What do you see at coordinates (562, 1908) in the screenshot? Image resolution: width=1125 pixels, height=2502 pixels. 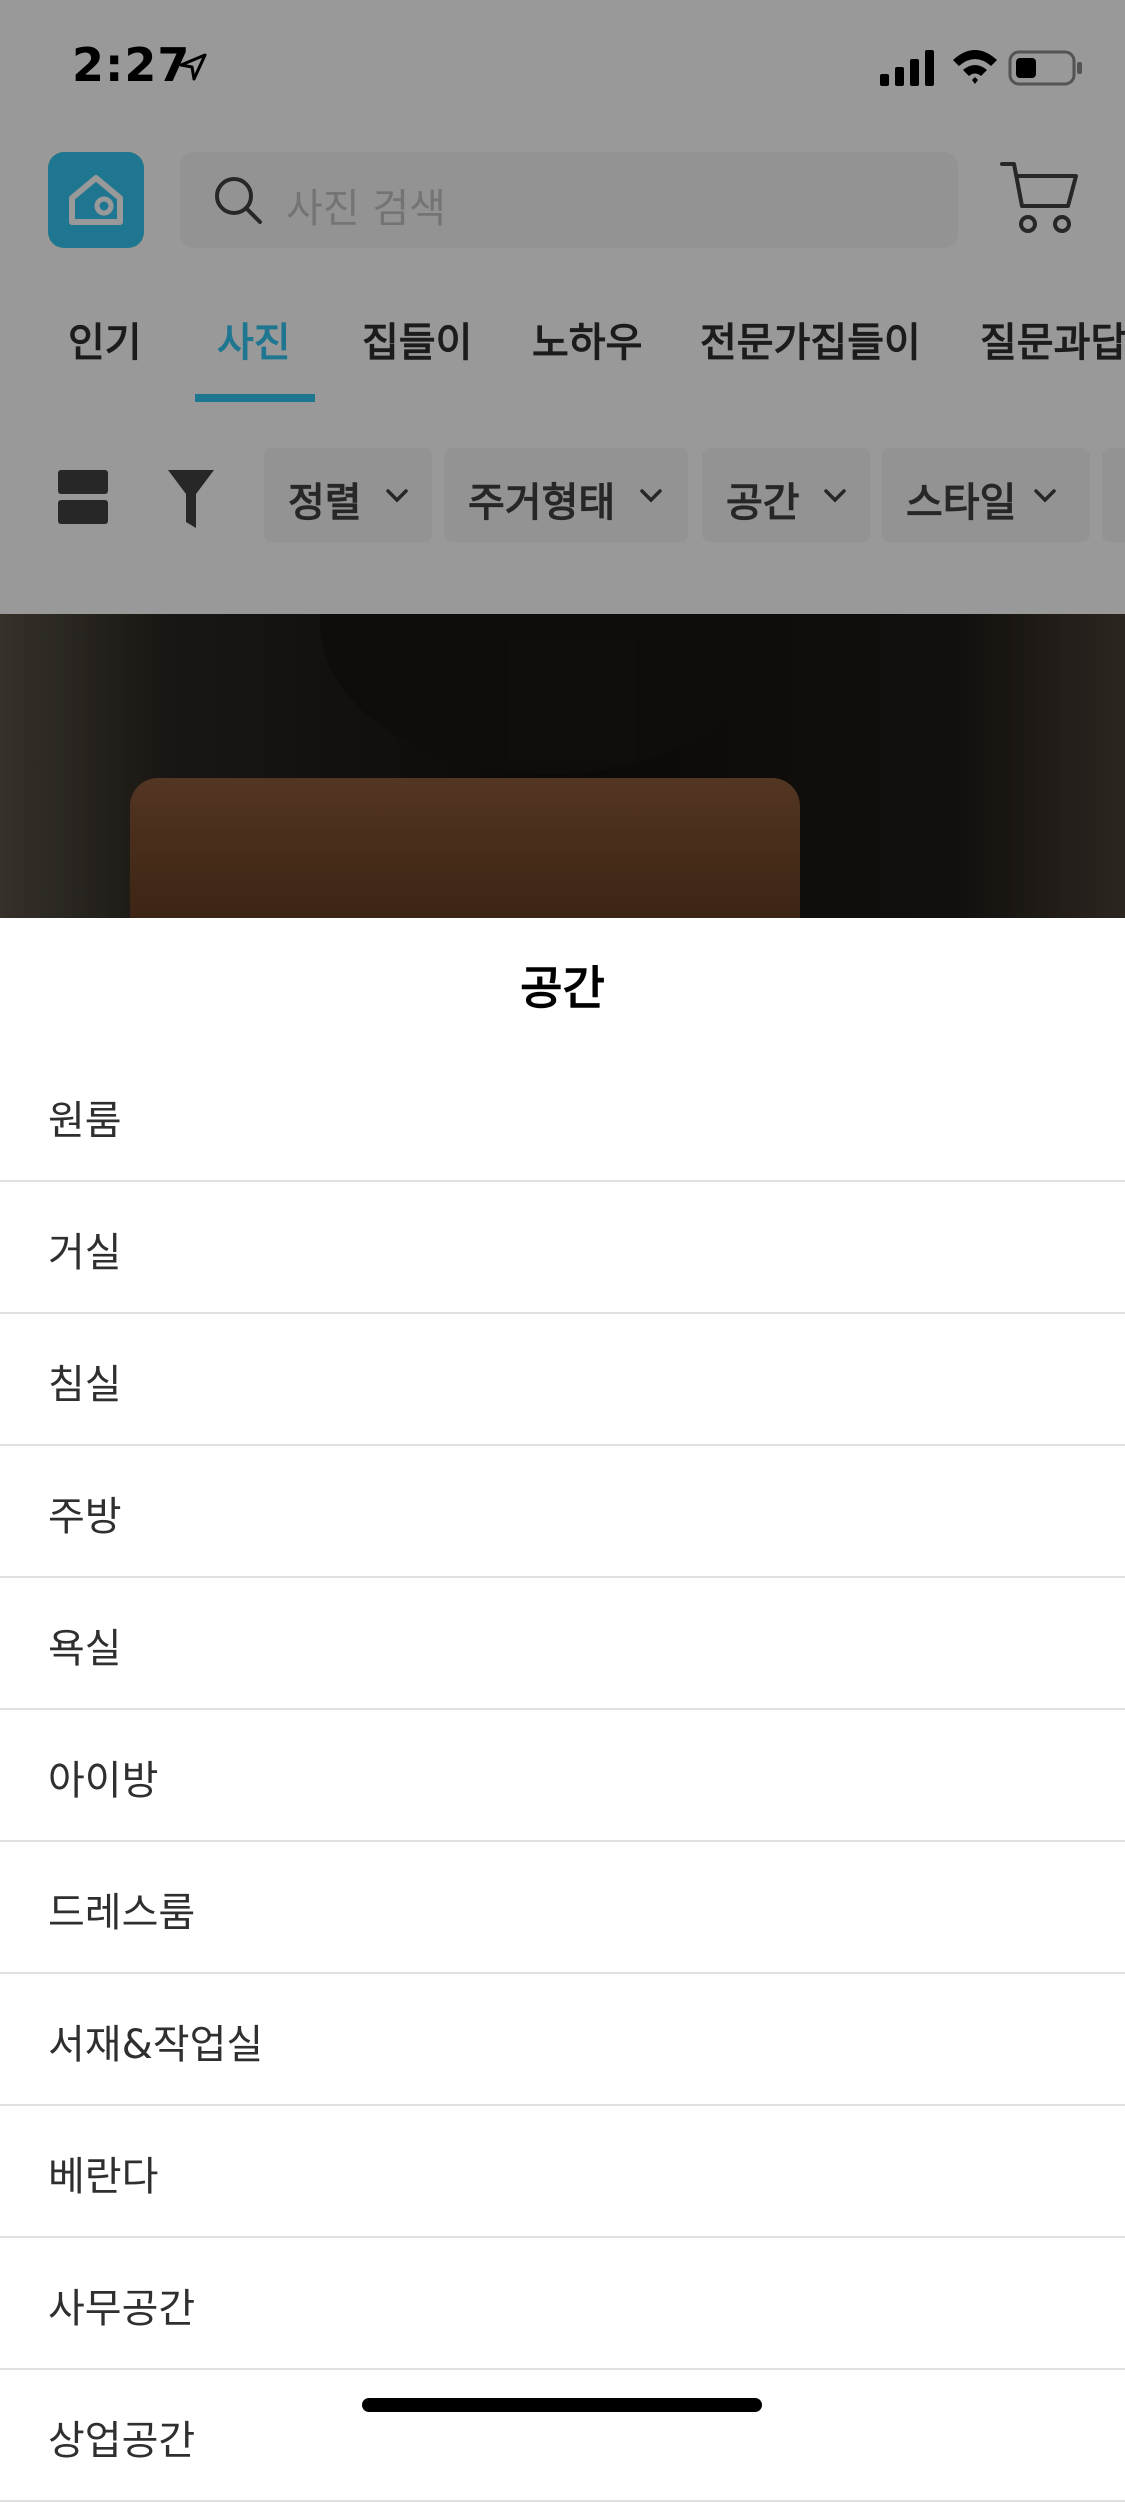 I see `option-item: 드레스룸` at bounding box center [562, 1908].